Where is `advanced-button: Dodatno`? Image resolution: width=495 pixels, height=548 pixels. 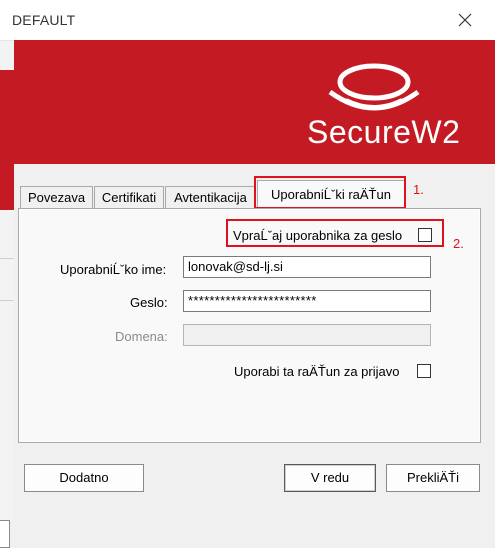 advanced-button: Dodatno is located at coordinates (84, 478).